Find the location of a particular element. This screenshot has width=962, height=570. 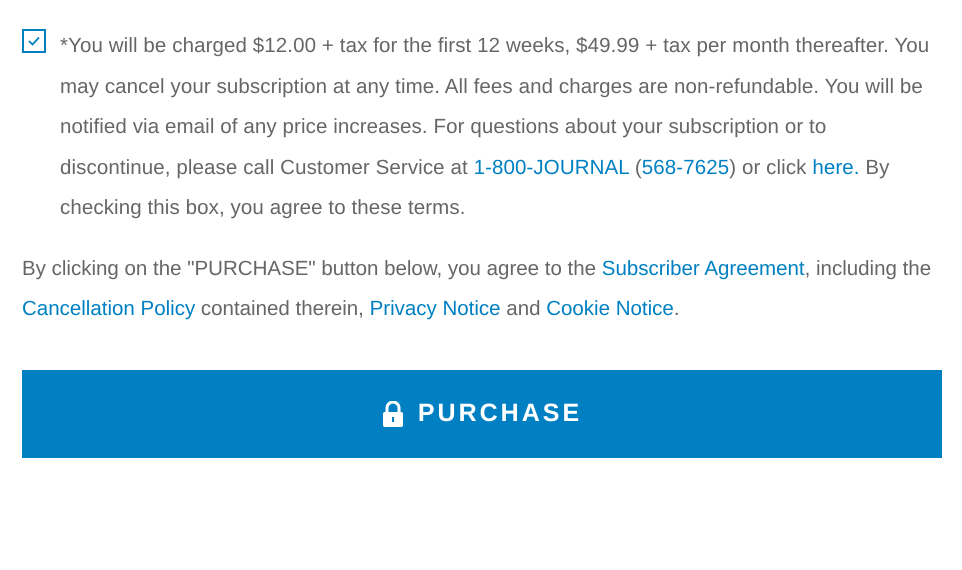

purchase-button: PURCHASE is located at coordinates (482, 414).